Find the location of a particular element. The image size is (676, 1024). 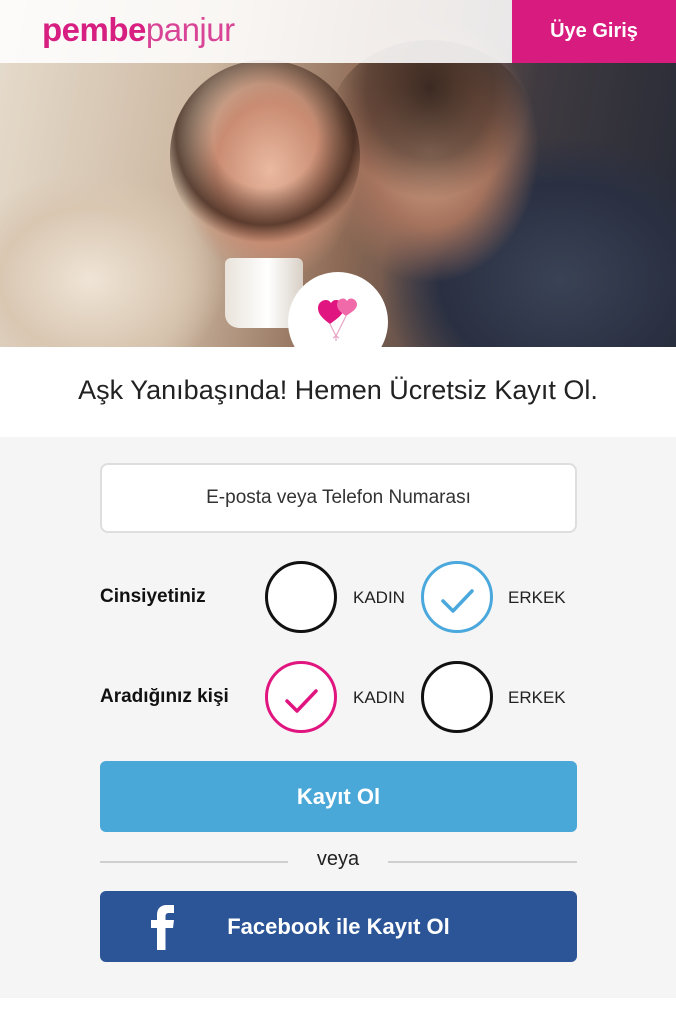

contact-input is located at coordinates (338, 498).